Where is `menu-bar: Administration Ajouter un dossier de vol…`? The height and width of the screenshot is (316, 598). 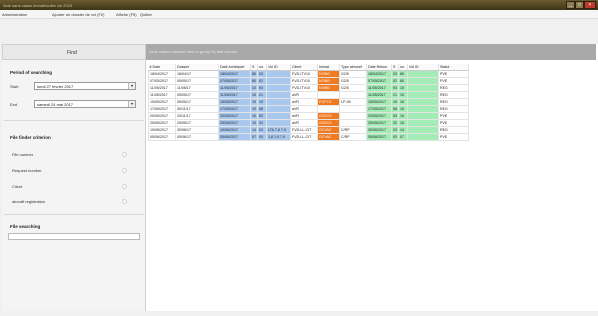
menu-bar: Administration Ajouter un dossier de vol… is located at coordinates (299, 14).